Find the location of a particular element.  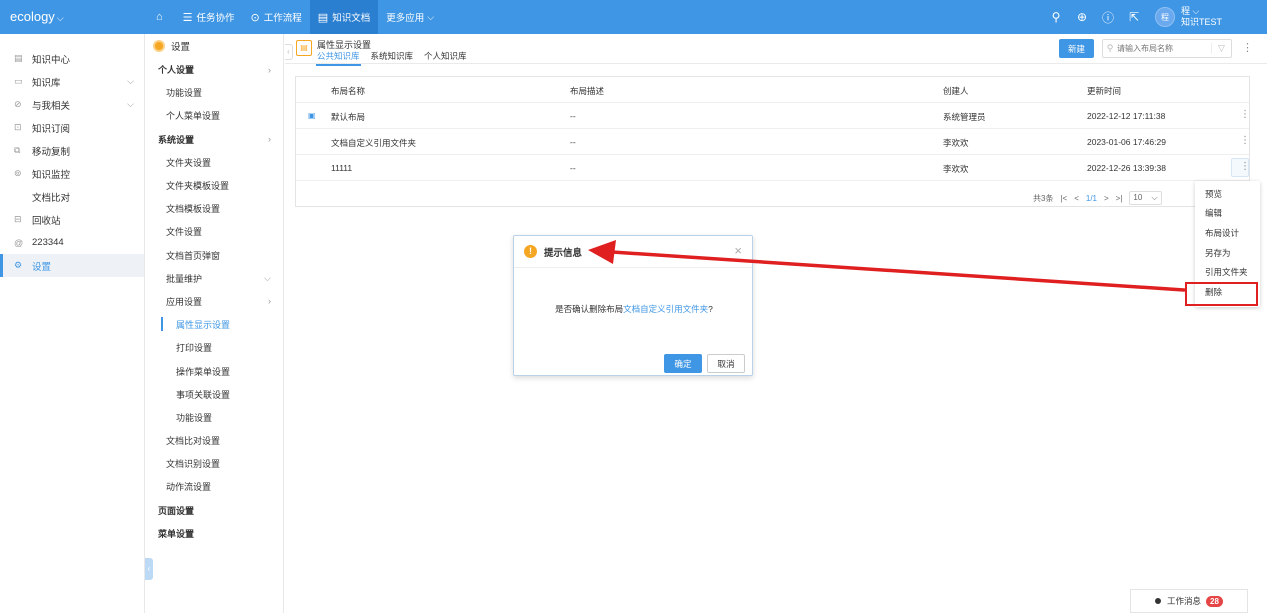

left-nav-label: 知识监控 is located at coordinates (51, 175).